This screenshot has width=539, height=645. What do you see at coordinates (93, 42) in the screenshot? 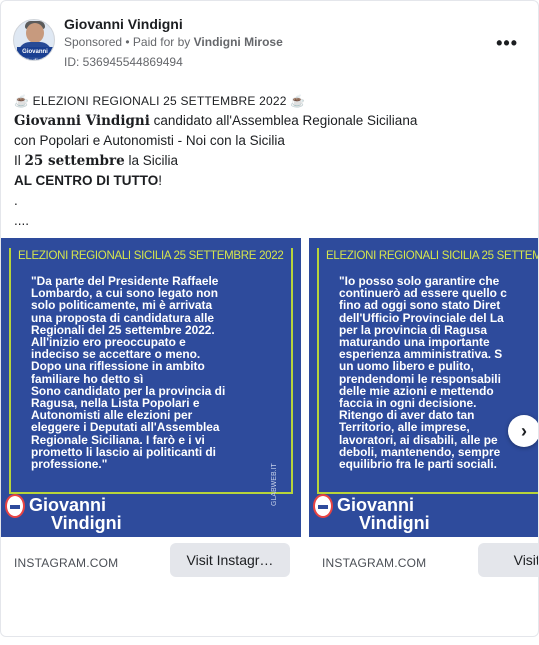
I see `sponsored-label: Sponsored` at bounding box center [93, 42].